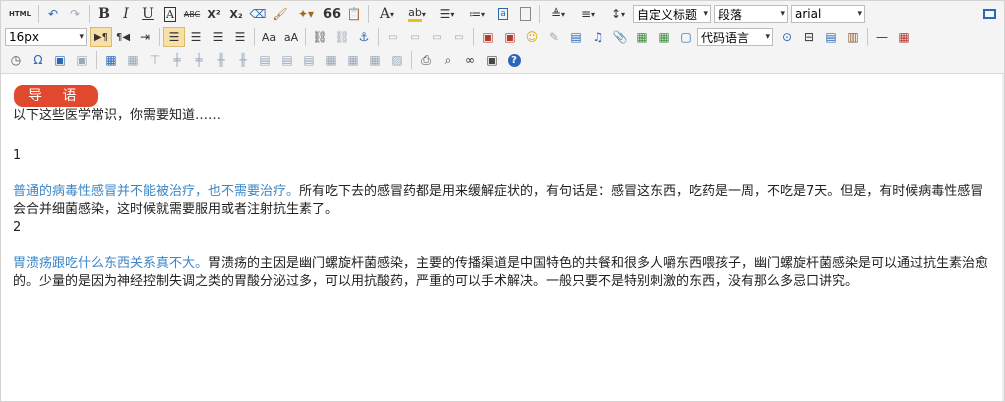  I want to click on emotion-button: ☺, so click(532, 37).